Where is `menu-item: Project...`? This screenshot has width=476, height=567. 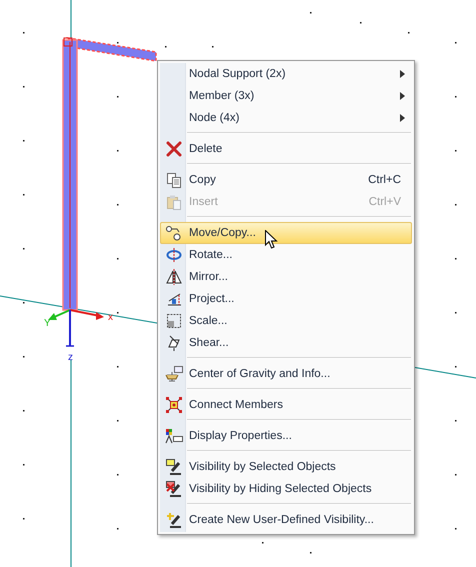
menu-item: Project... is located at coordinates (286, 299).